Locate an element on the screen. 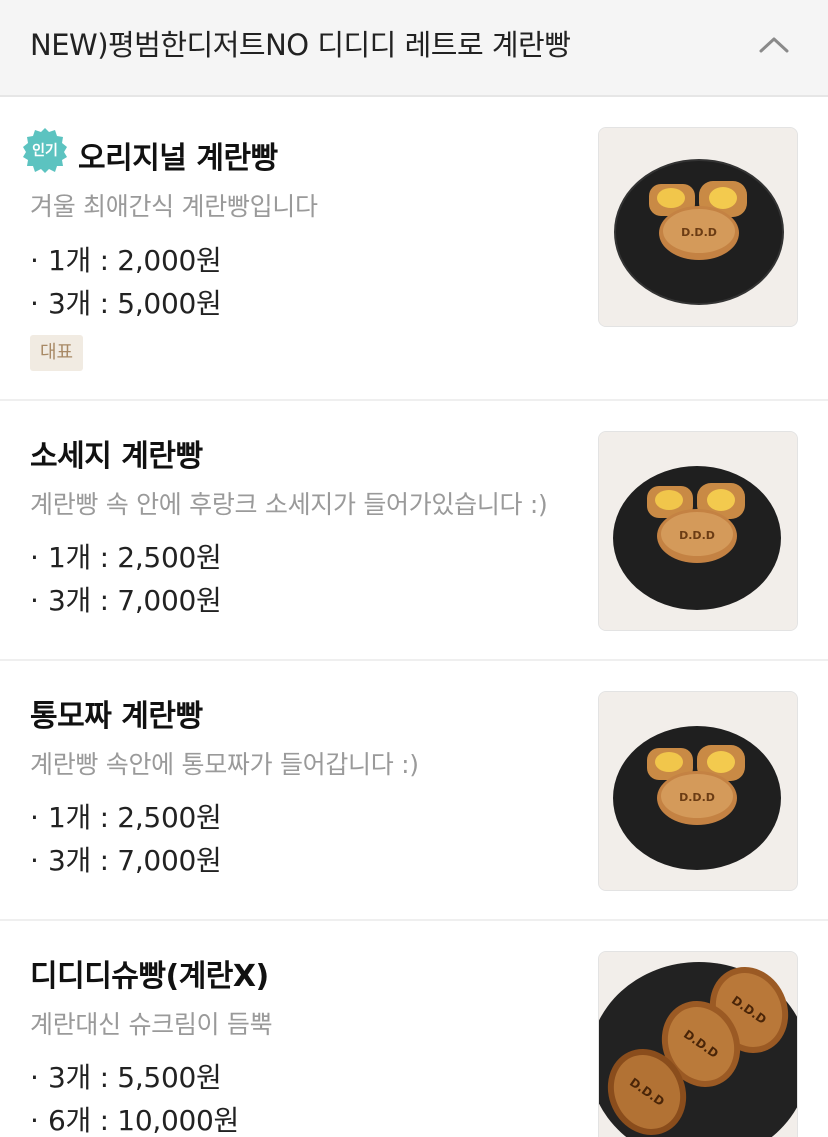 The image size is (828, 1137). item-name: 소세지 계란빵 is located at coordinates (116, 456).